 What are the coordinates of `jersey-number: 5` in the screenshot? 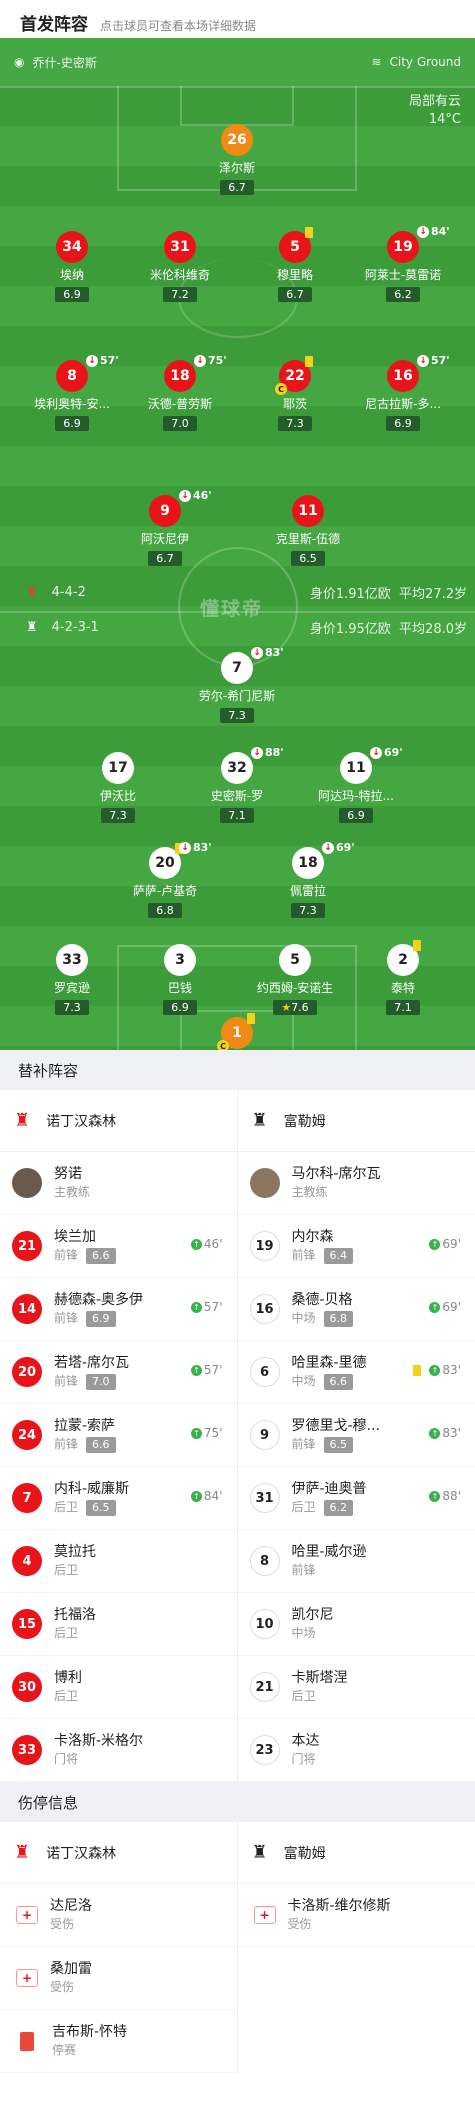 It's located at (296, 245).